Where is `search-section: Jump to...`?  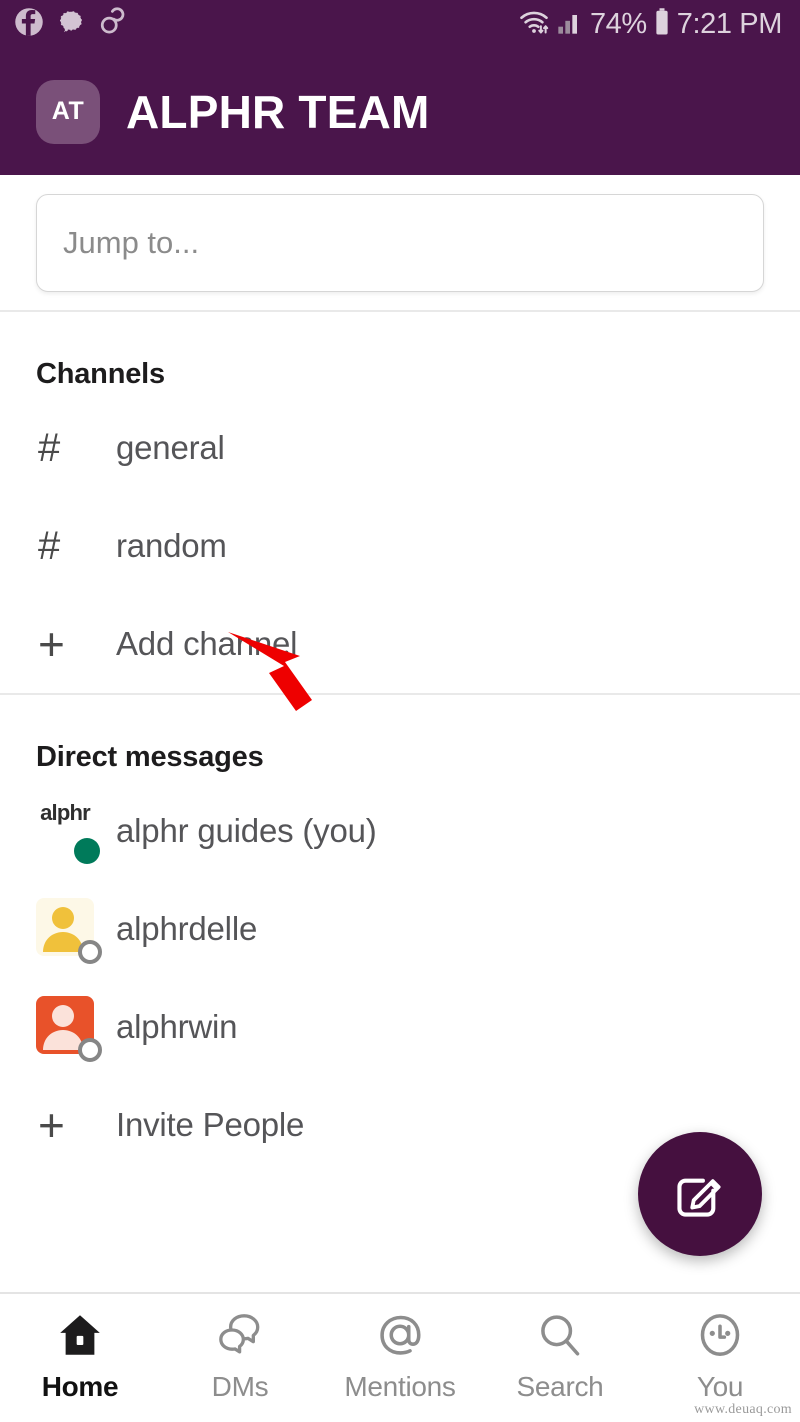 search-section: Jump to... is located at coordinates (400, 243).